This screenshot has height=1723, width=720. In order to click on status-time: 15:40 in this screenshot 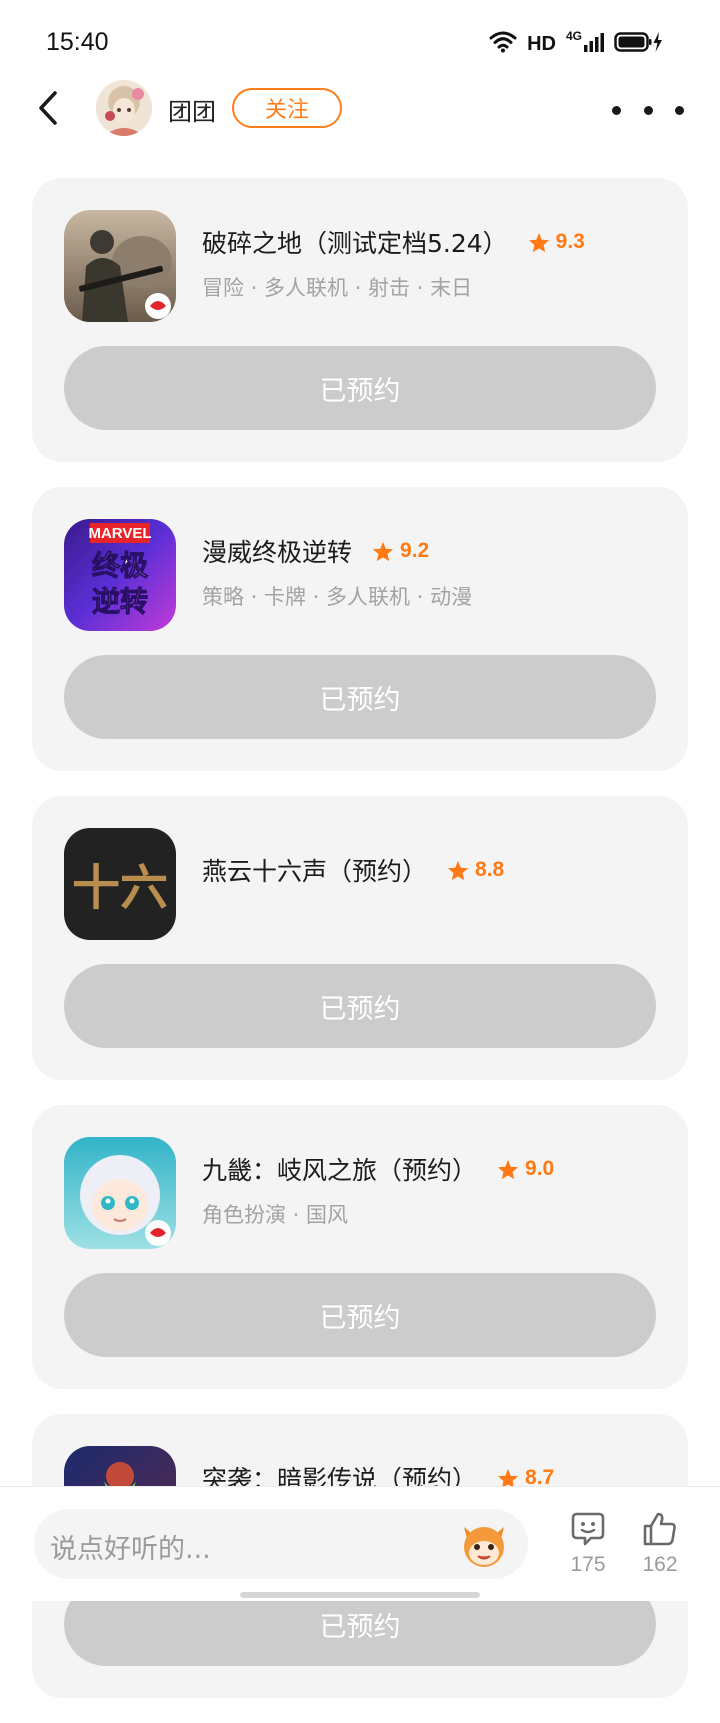, I will do `click(77, 42)`.